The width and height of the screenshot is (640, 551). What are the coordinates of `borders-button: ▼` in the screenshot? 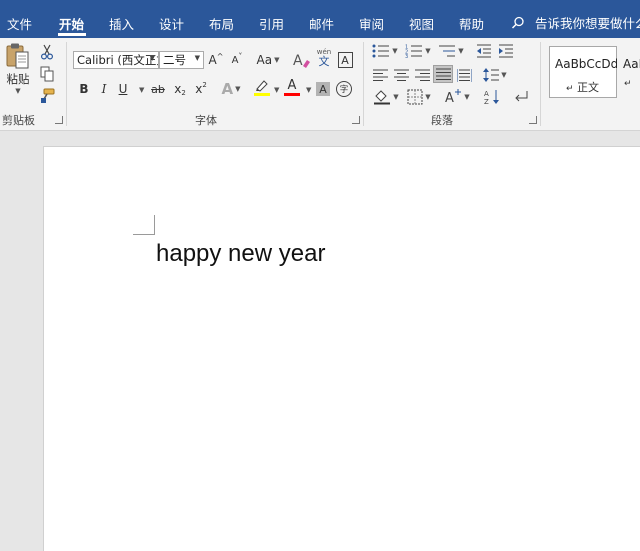 It's located at (419, 97).